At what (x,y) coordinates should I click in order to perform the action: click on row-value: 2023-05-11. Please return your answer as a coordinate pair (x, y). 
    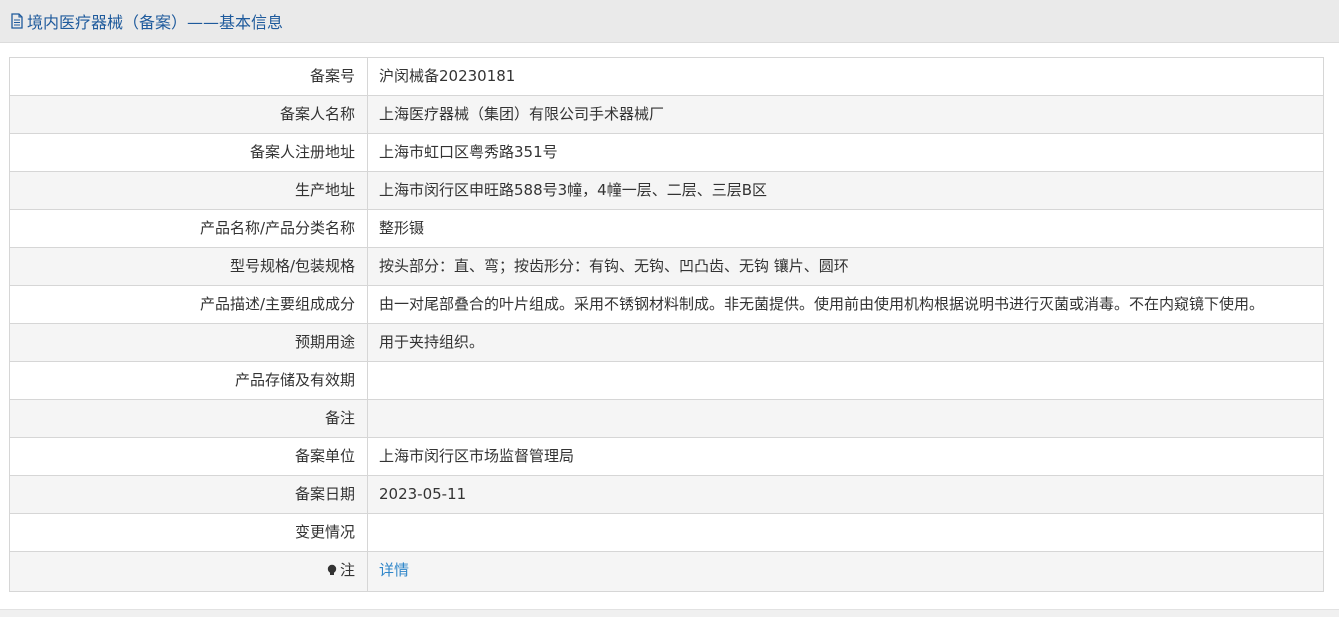
    Looking at the image, I should click on (423, 494).